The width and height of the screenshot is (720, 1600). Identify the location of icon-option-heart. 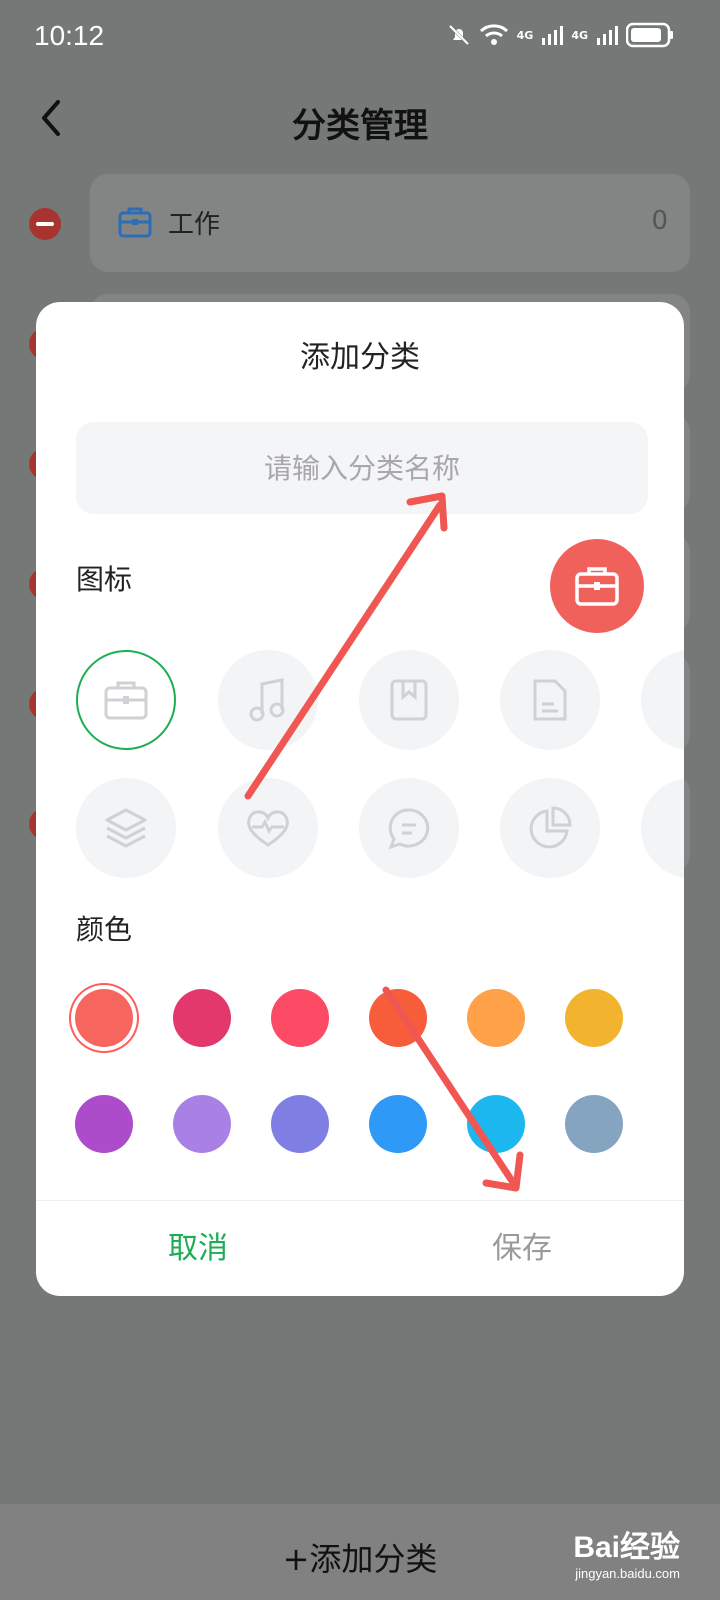
(268, 828).